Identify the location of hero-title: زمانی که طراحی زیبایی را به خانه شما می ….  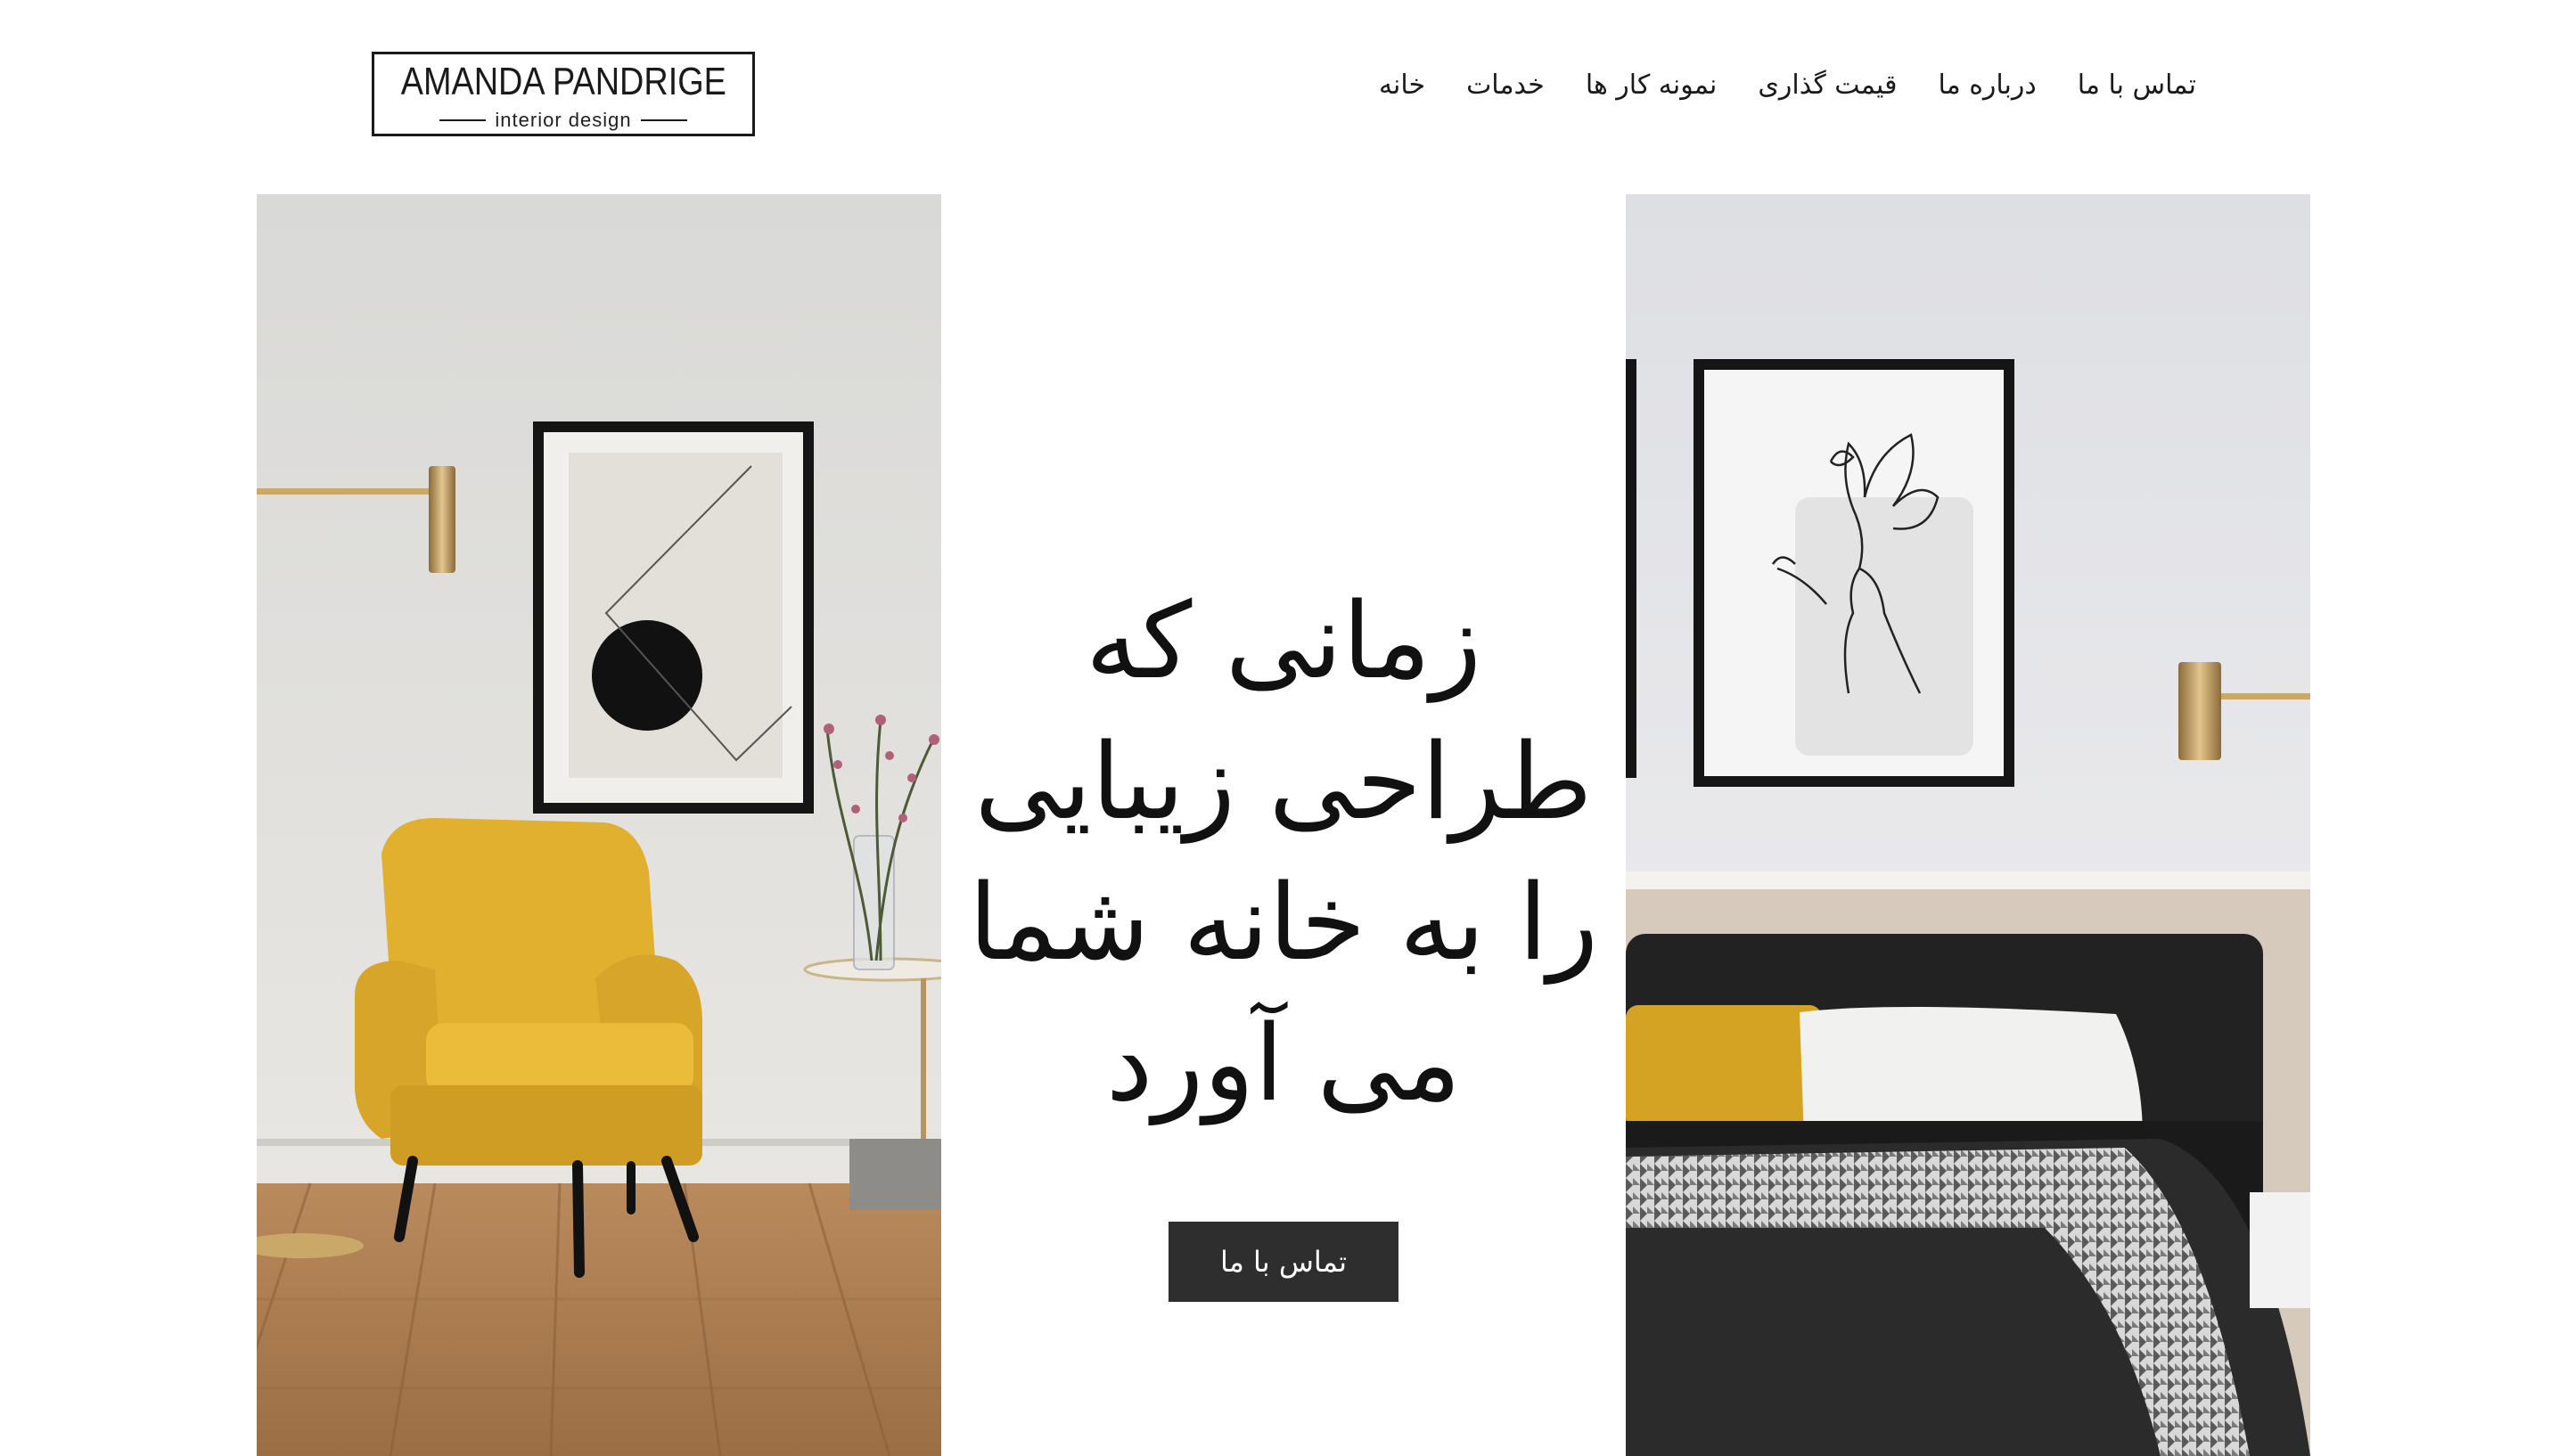
(1283, 852).